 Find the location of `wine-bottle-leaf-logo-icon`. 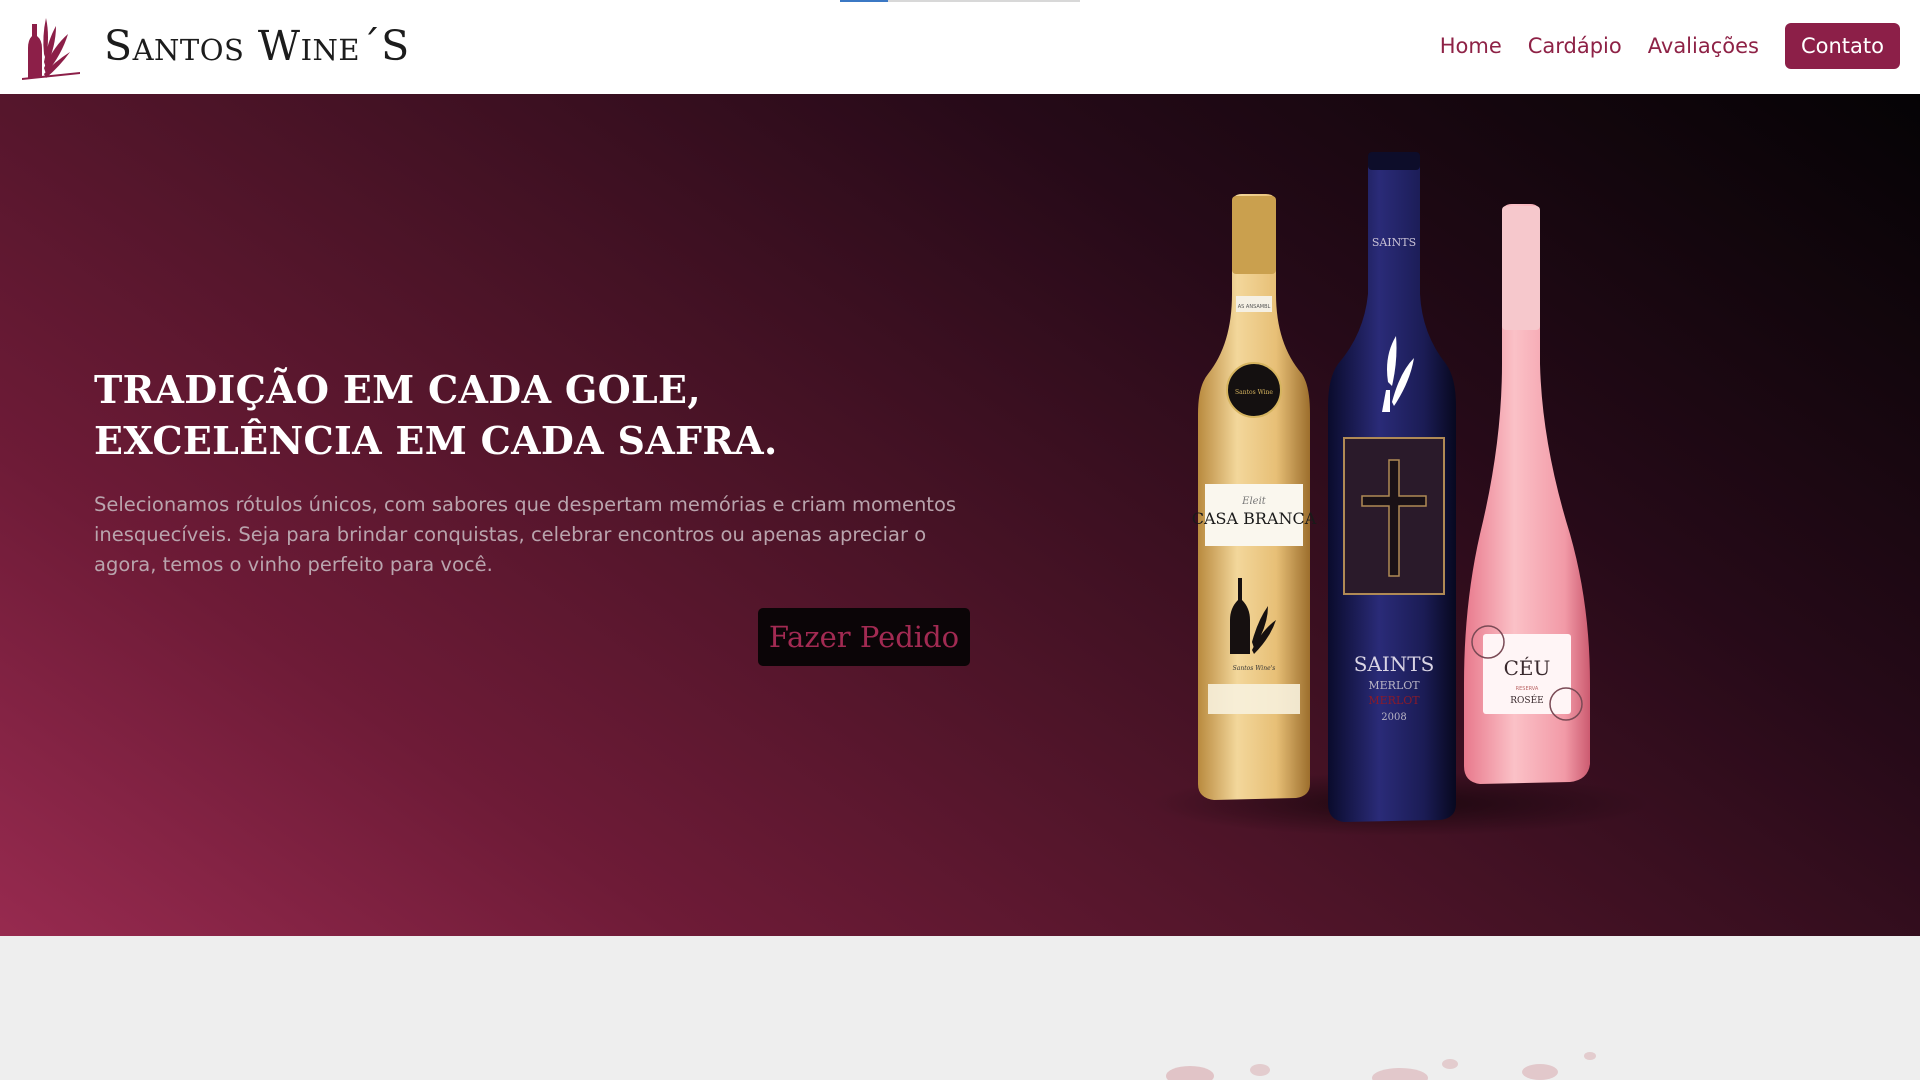

wine-bottle-leaf-logo-icon is located at coordinates (51, 49).